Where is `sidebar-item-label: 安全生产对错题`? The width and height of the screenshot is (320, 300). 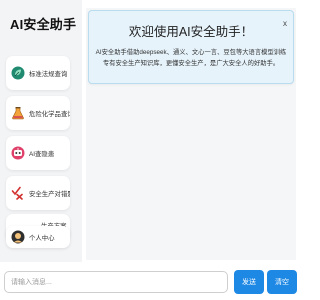 sidebar-item-label: 安全生产对错题 is located at coordinates (49, 194).